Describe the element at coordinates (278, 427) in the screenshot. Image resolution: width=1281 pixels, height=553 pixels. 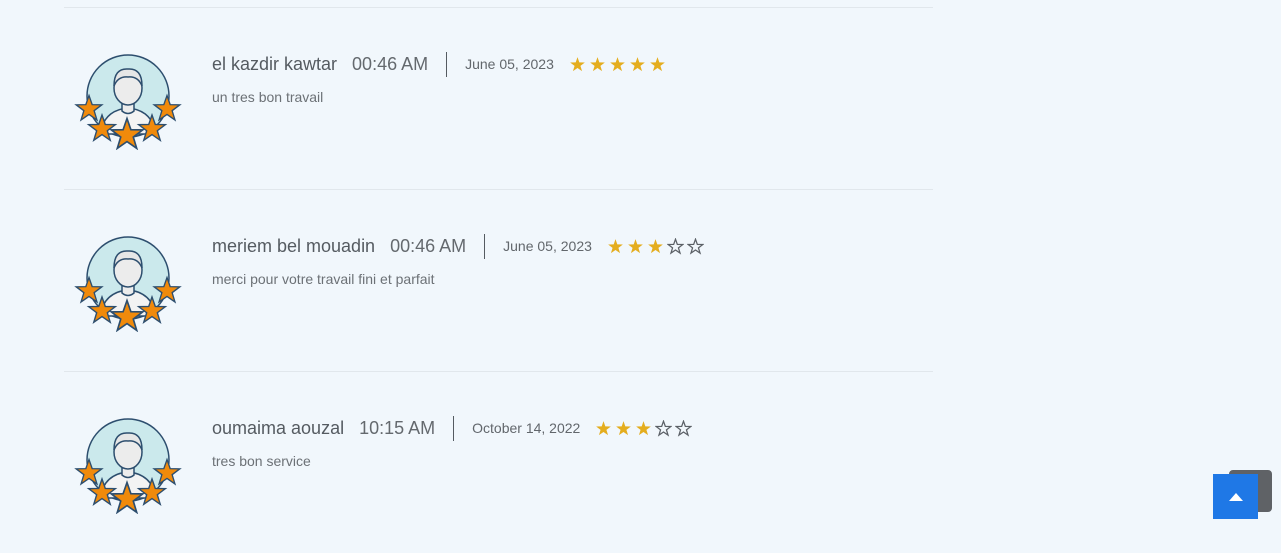
I see `reviewer-name: oumaima aouzal` at that location.